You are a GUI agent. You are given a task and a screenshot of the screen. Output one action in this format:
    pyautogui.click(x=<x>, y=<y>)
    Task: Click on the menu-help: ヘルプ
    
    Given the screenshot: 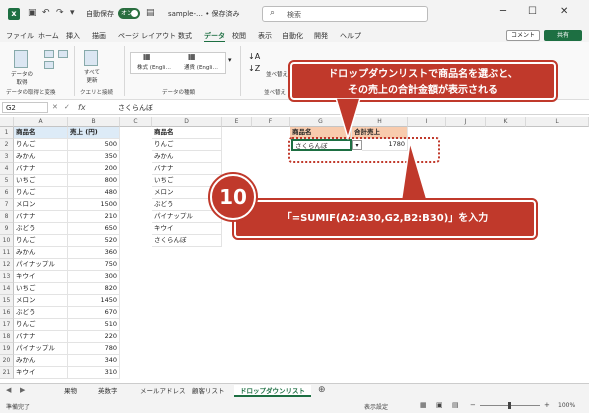 What is the action you would take?
    pyautogui.click(x=350, y=36)
    